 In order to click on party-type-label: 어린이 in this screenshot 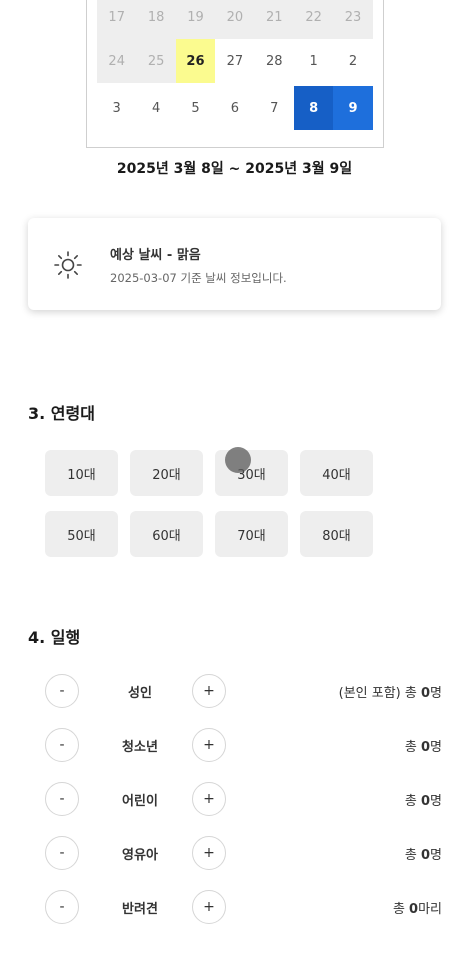, I will do `click(140, 801)`.